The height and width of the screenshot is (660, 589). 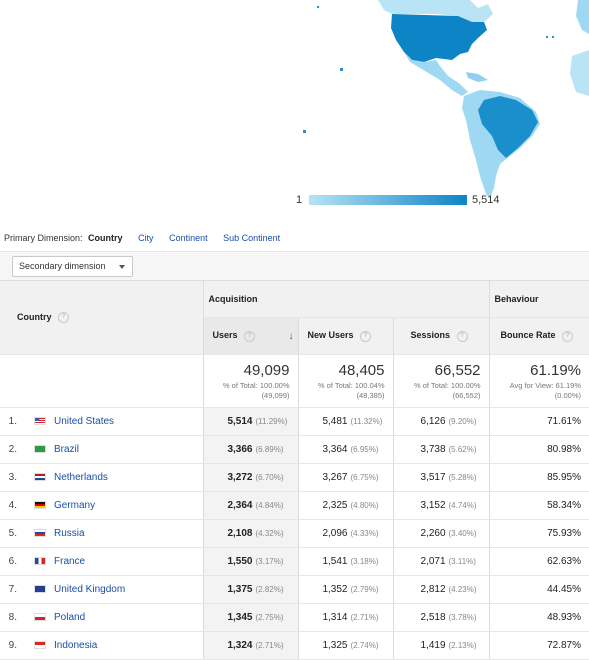 I want to click on new-users-cell: 3,267 (6.75%), so click(x=345, y=477).